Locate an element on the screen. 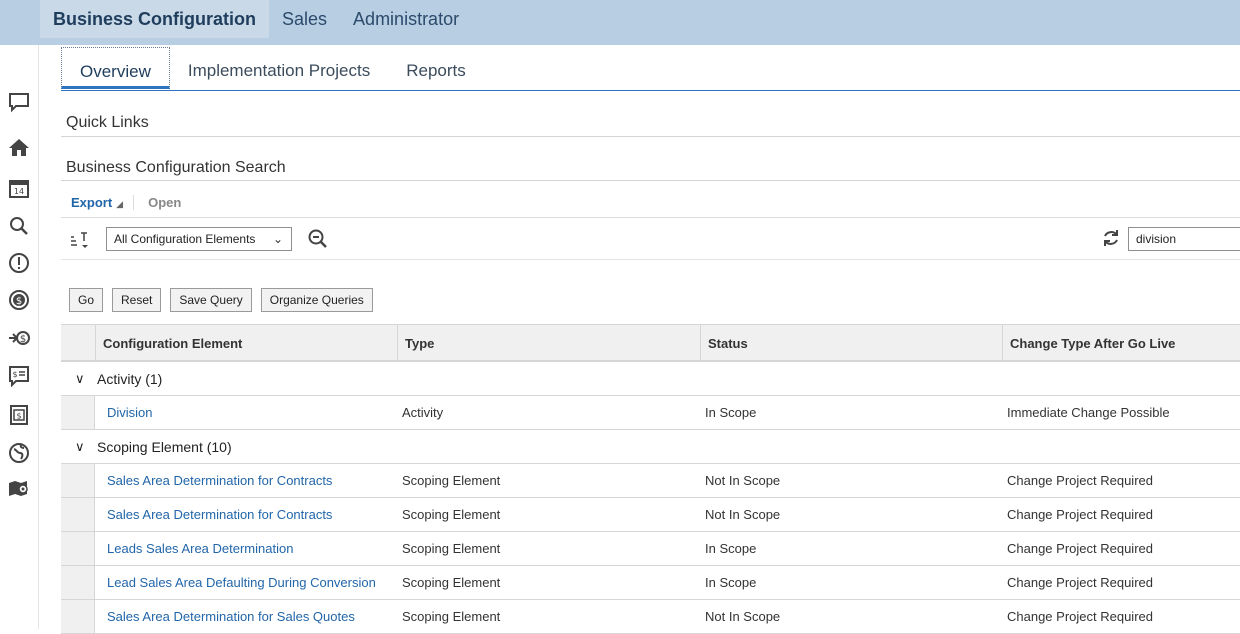 The width and height of the screenshot is (1240, 634). money-icon: $ is located at coordinates (19, 300).